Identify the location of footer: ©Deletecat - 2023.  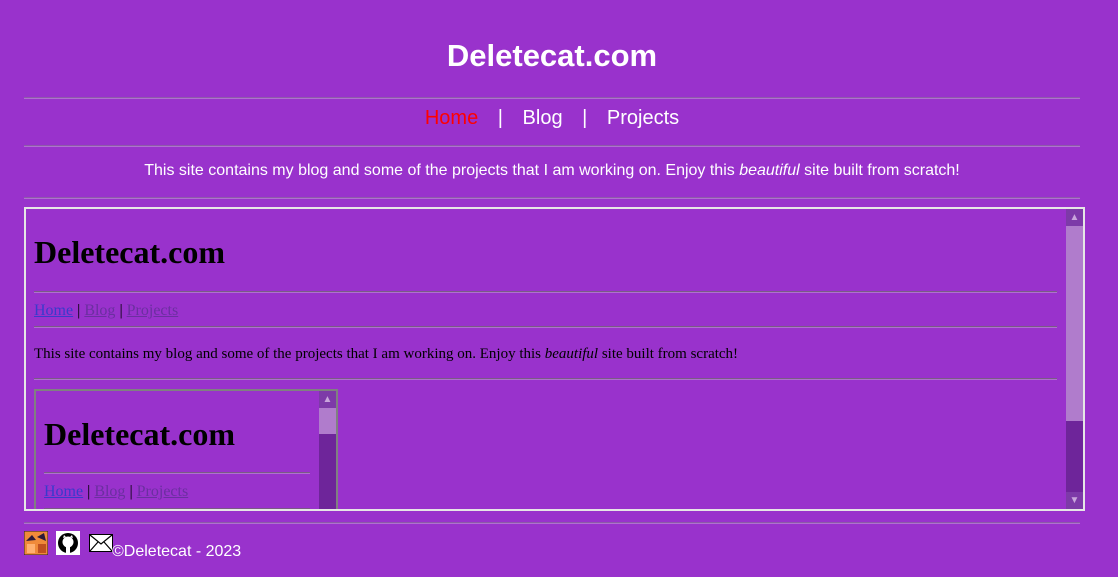
(132, 545).